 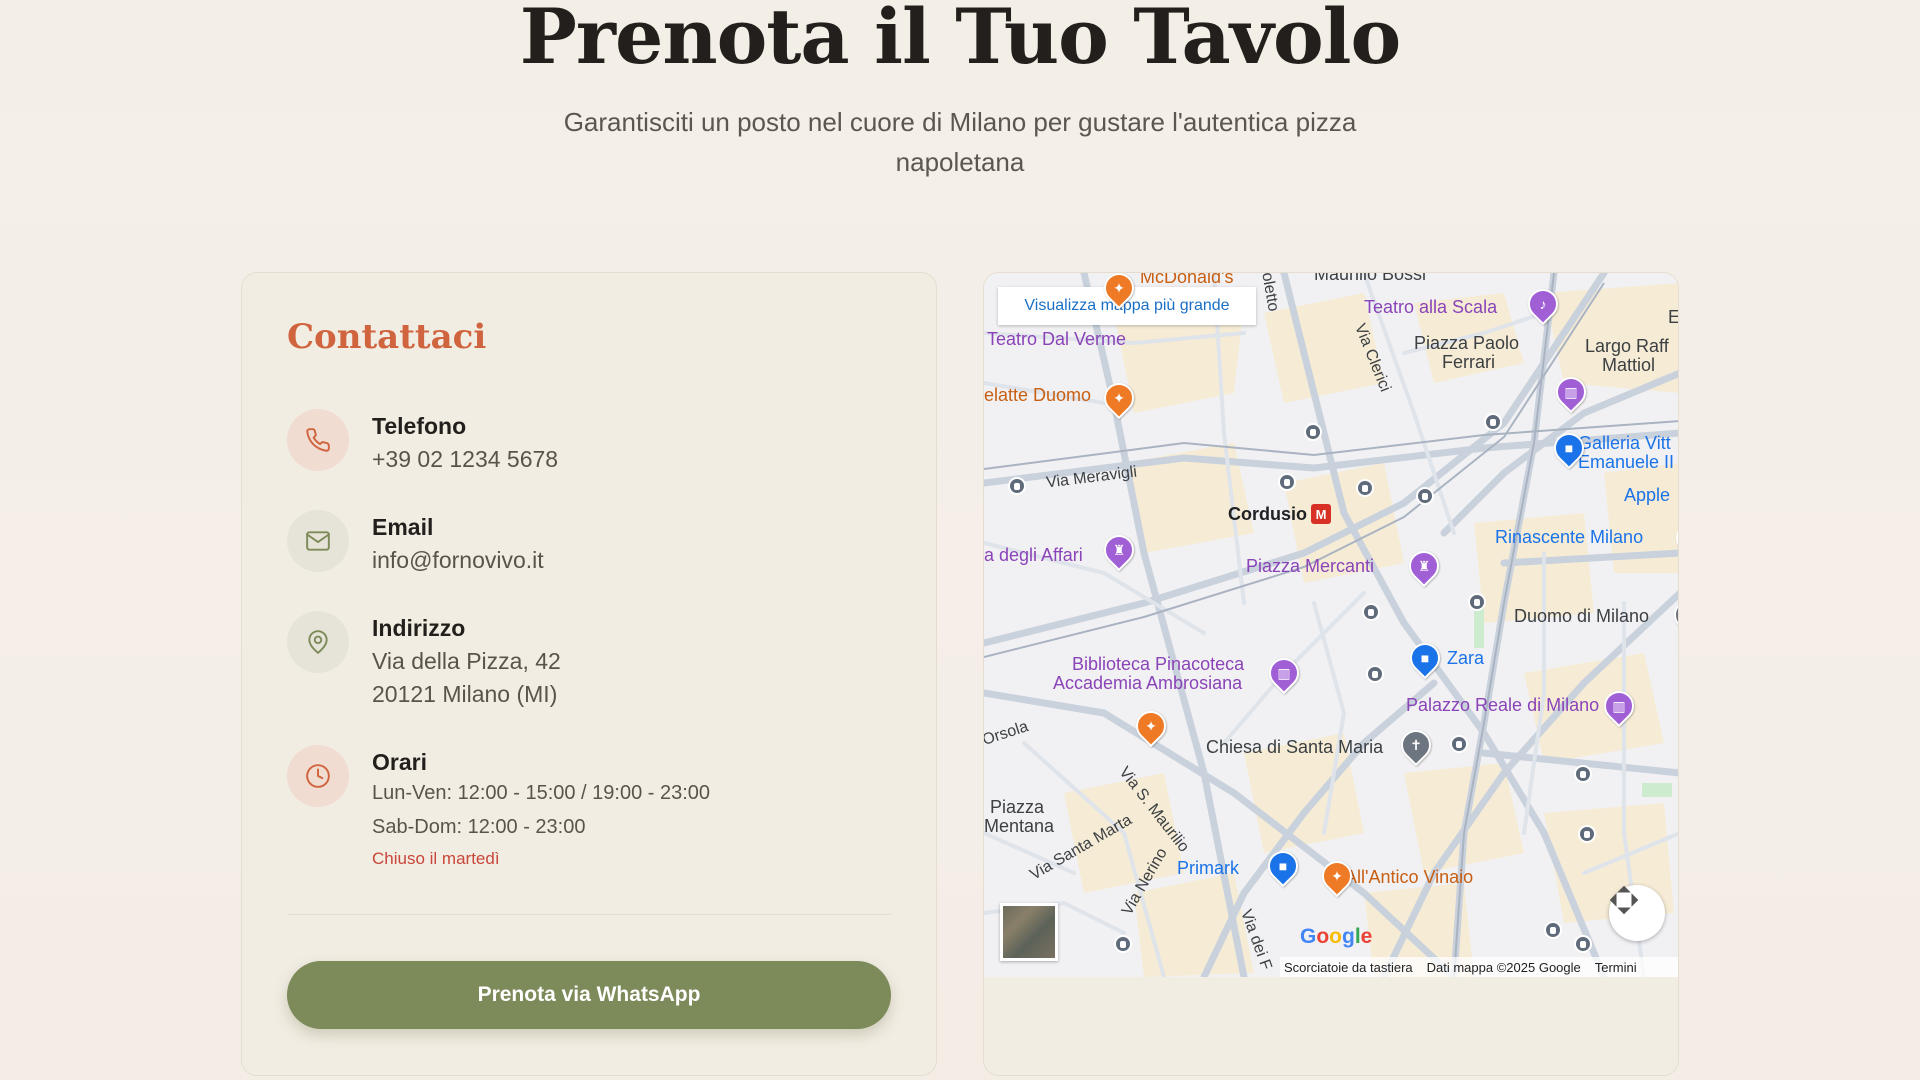 I want to click on map-data-attribution: Dati mappa ©2025 Google, so click(x=1504, y=967).